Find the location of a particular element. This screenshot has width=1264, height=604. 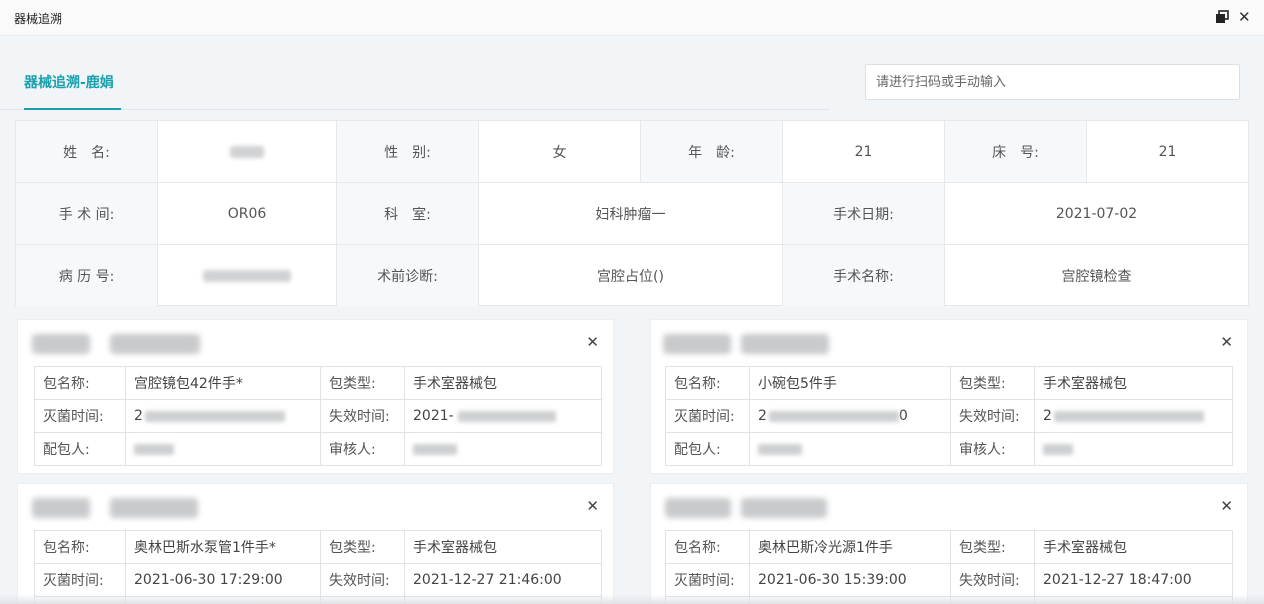

surgery-date-label: 手术日期: is located at coordinates (864, 213).